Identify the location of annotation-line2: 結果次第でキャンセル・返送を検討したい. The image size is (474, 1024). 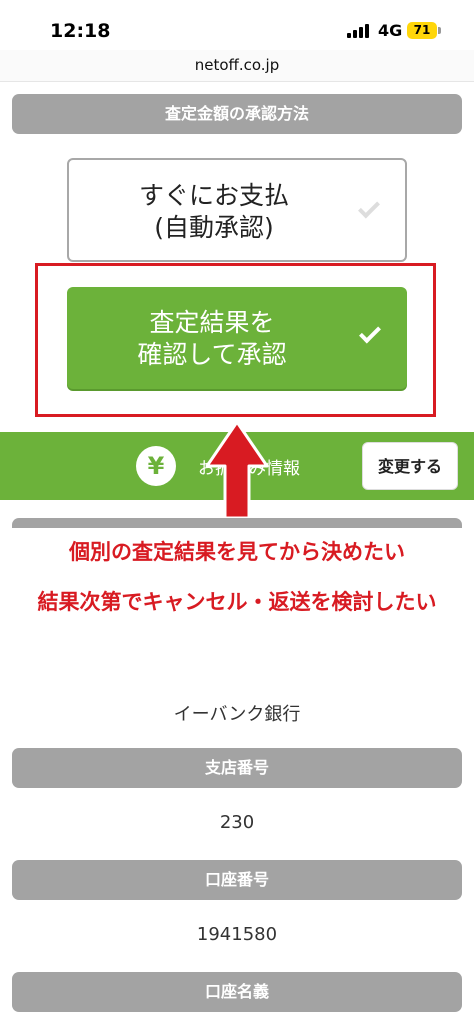
(237, 602).